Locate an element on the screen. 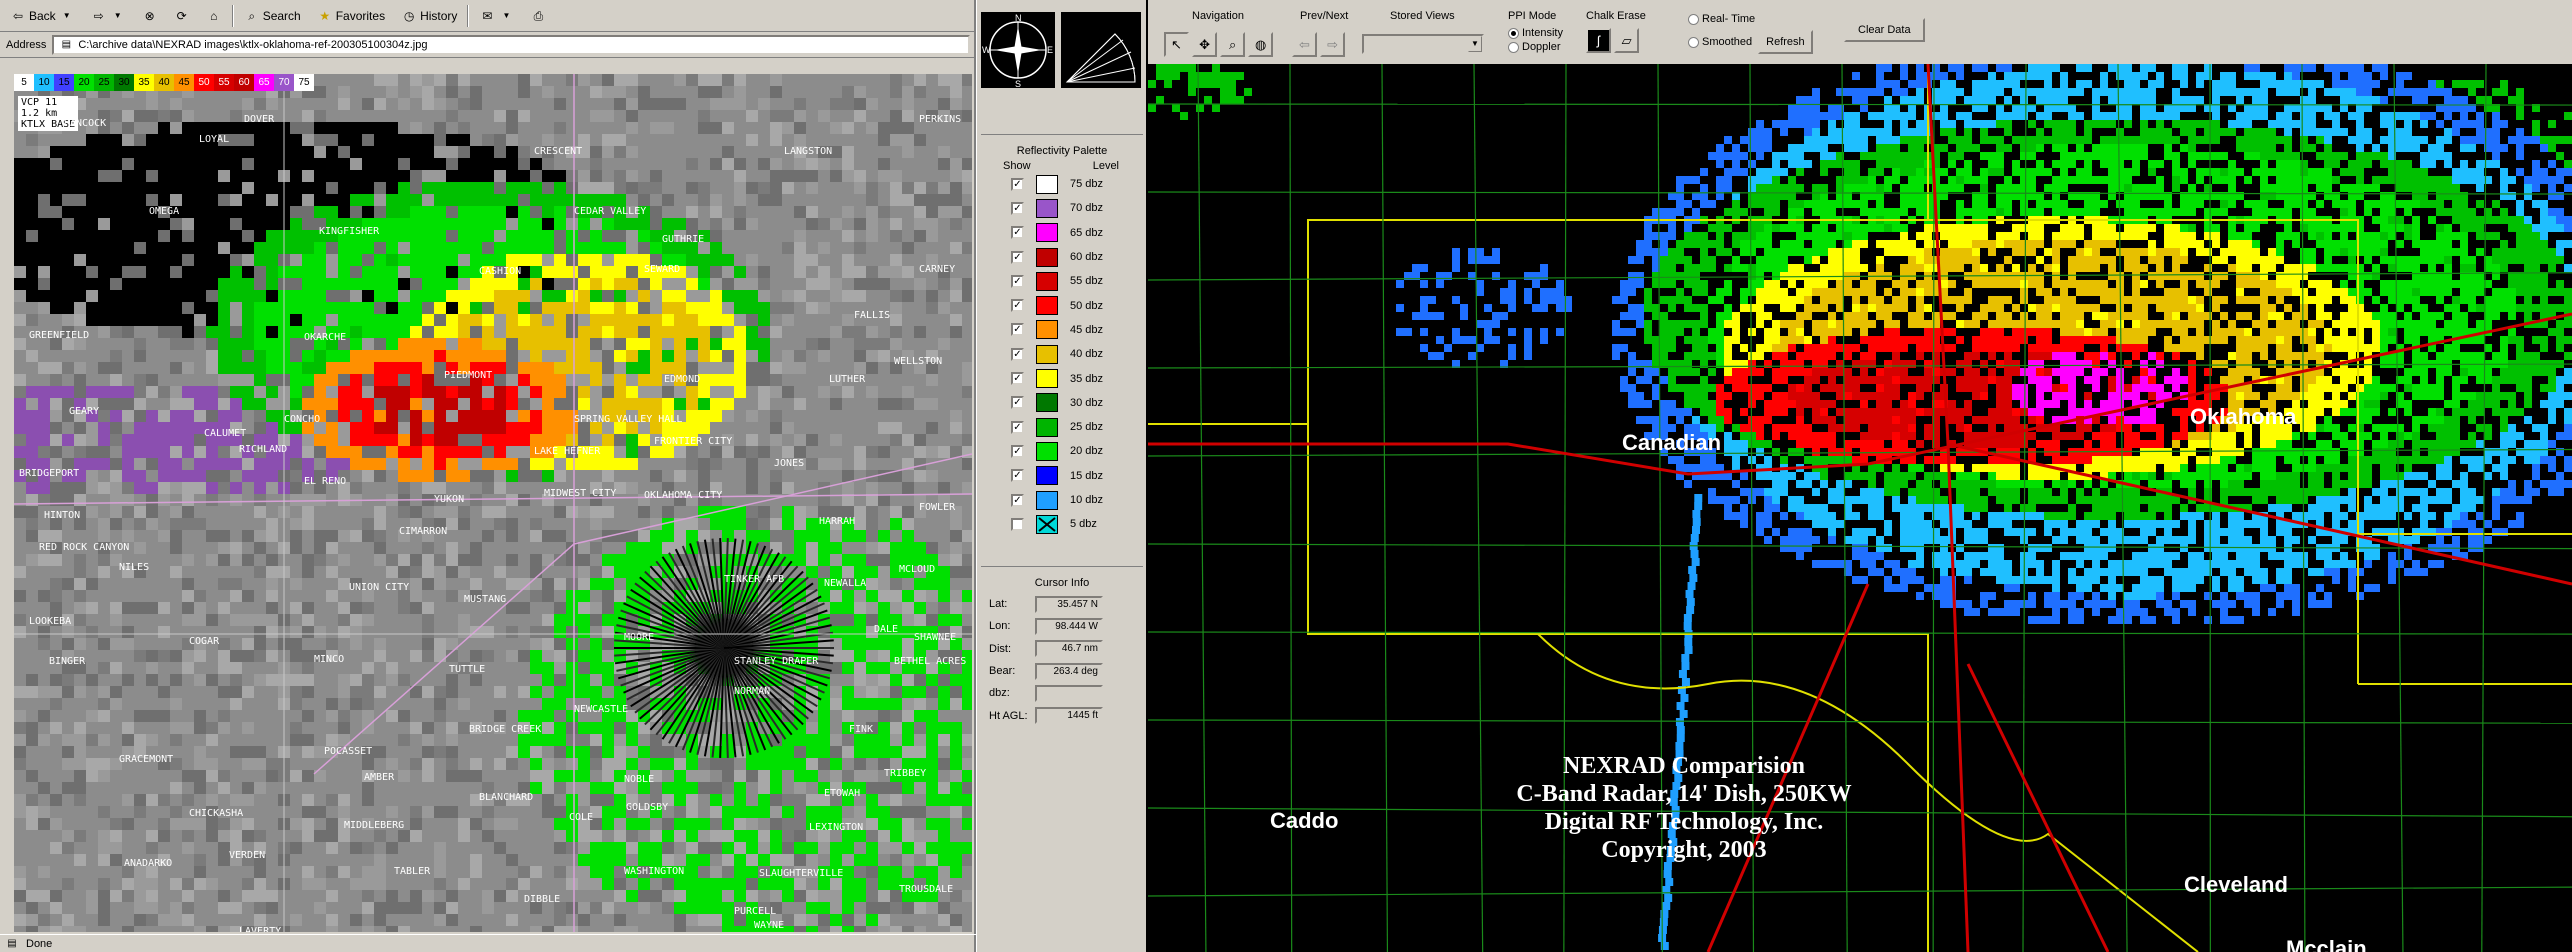 This screenshot has height=952, width=2572. back-arrow-icon: ⇦ is located at coordinates (18, 15).